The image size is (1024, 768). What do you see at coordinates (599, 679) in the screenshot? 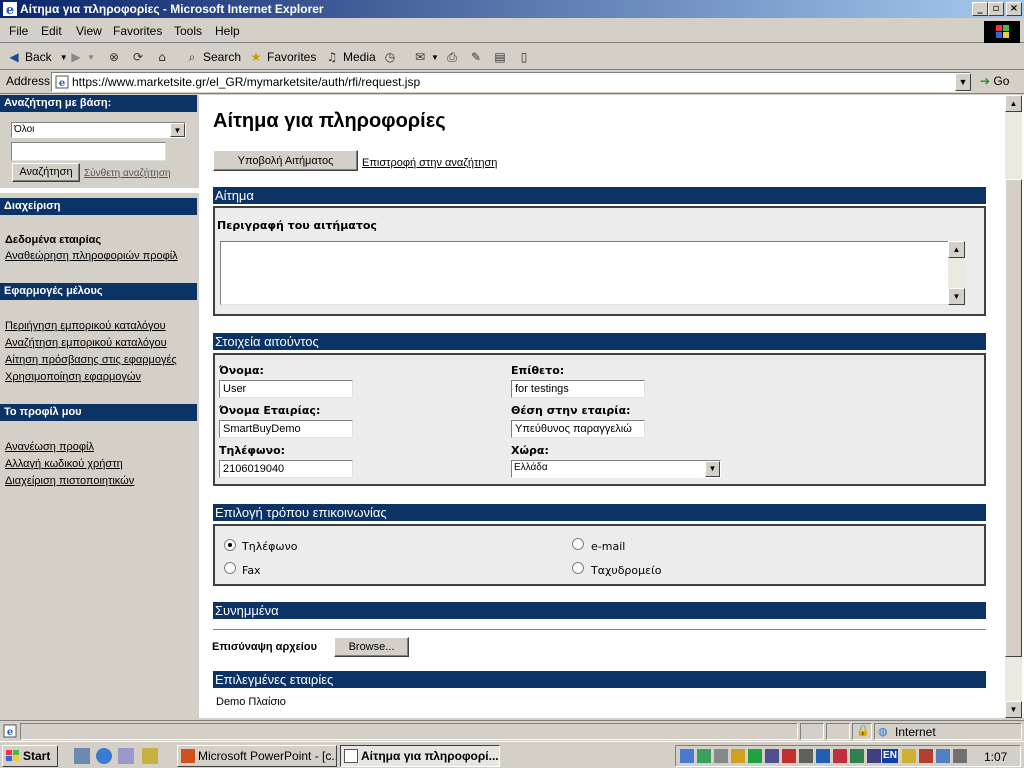
I see `selected-companies-section-heading: Επιλεγμένες εταιρίες` at bounding box center [599, 679].